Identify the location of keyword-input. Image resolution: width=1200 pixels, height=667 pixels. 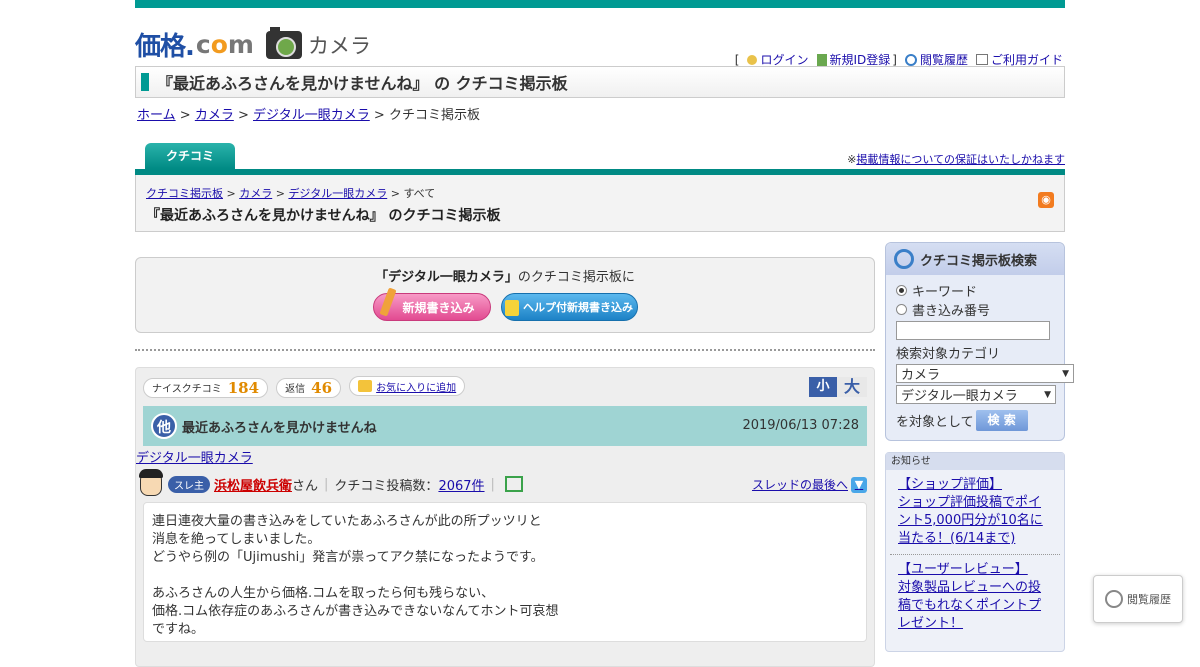
(973, 330).